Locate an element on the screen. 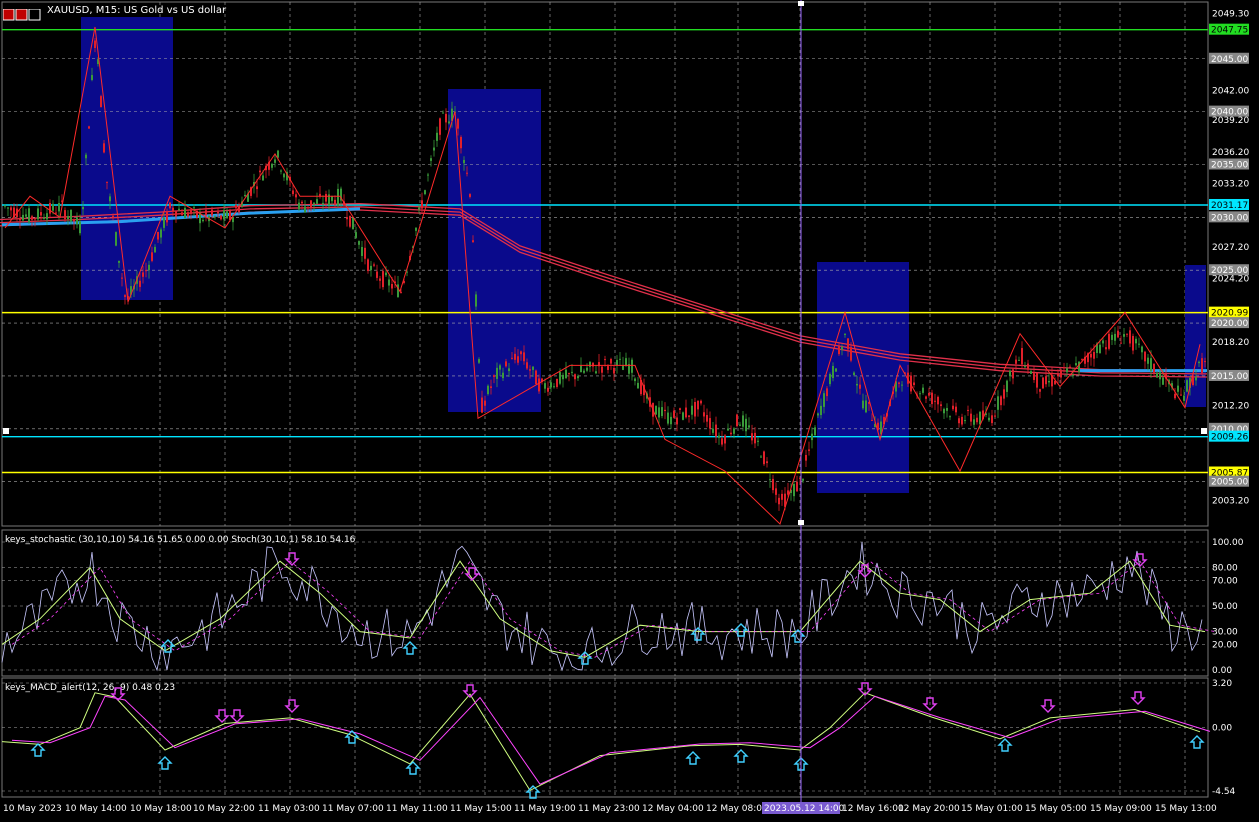  level-label: 2035.00 is located at coordinates (1229, 165).